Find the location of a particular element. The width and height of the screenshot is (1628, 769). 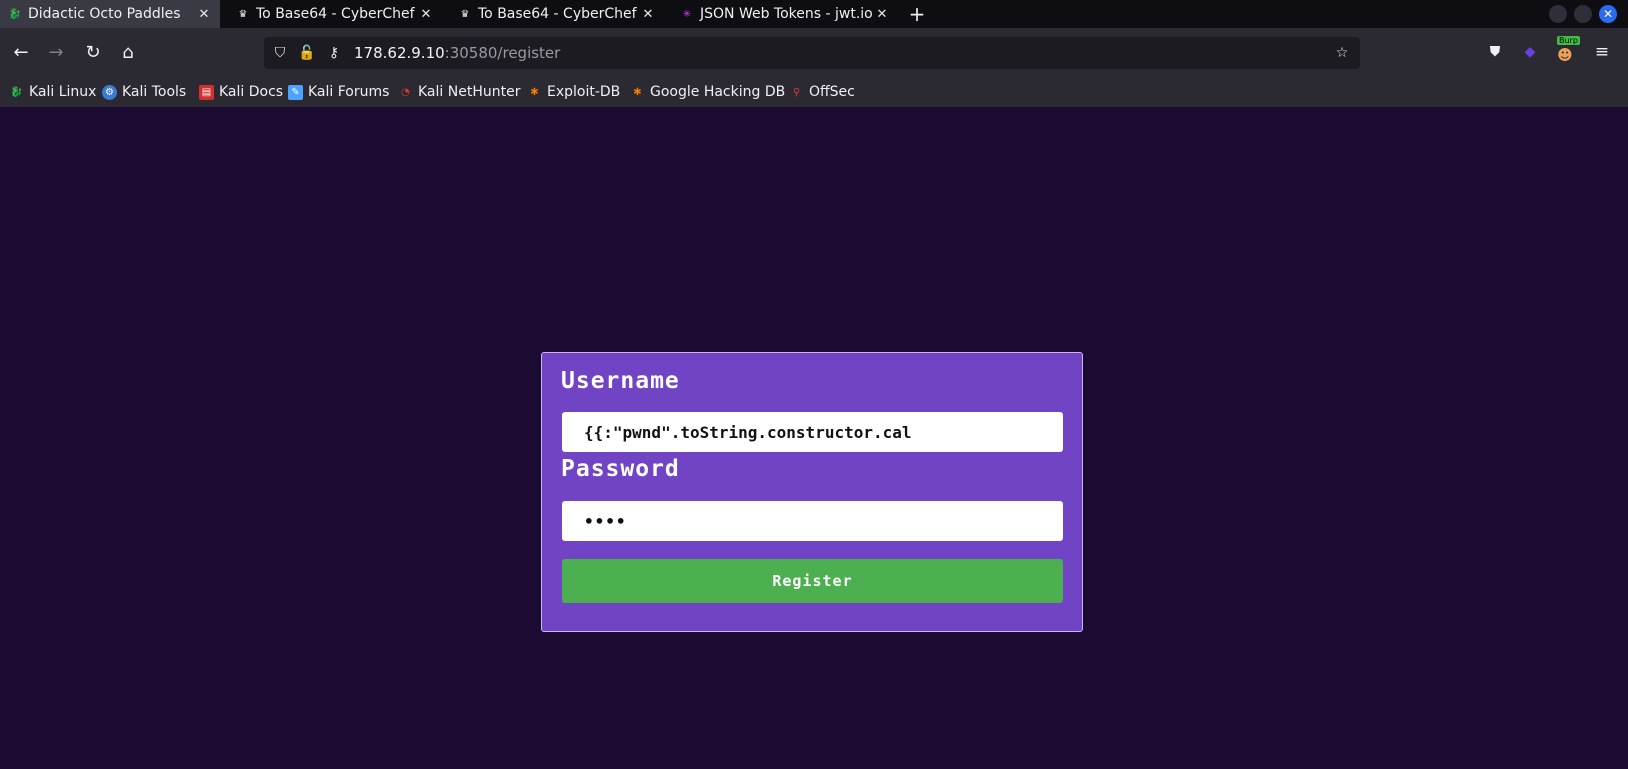

bookmark-kali-docs: ▤ Kali Docs is located at coordinates (241, 92).